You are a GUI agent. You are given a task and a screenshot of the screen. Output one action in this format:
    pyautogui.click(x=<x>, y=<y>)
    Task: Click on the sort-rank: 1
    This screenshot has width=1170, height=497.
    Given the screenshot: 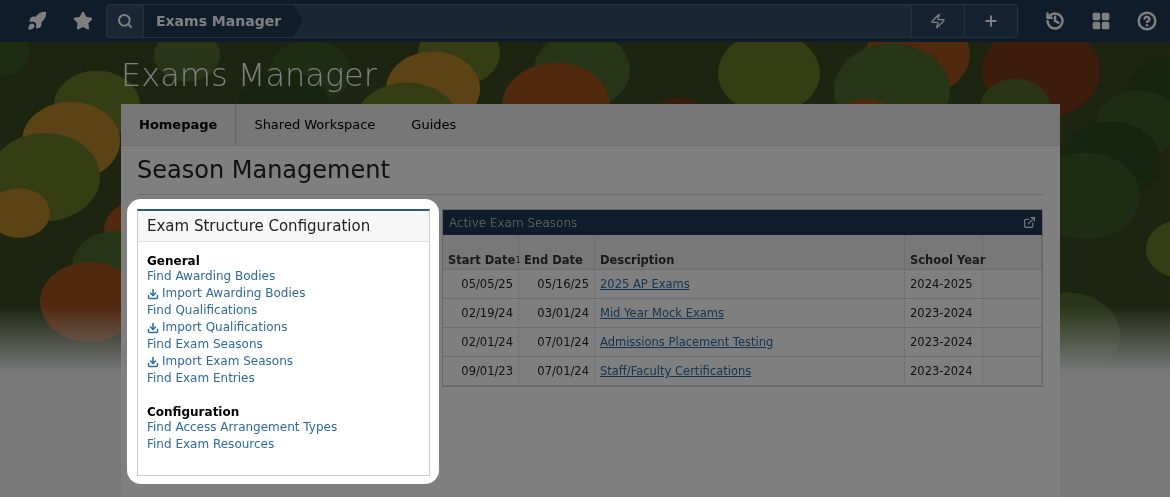 What is the action you would take?
    pyautogui.click(x=518, y=260)
    